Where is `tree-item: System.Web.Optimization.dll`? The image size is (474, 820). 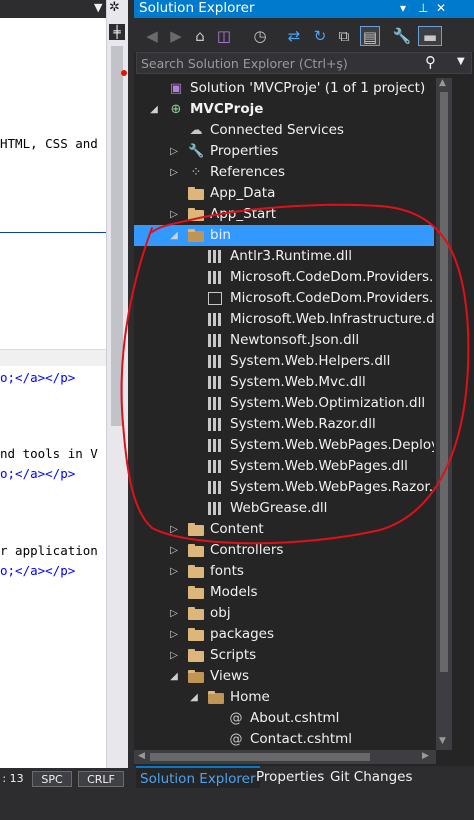
tree-item: System.Web.Optimization.dll is located at coordinates (284, 403).